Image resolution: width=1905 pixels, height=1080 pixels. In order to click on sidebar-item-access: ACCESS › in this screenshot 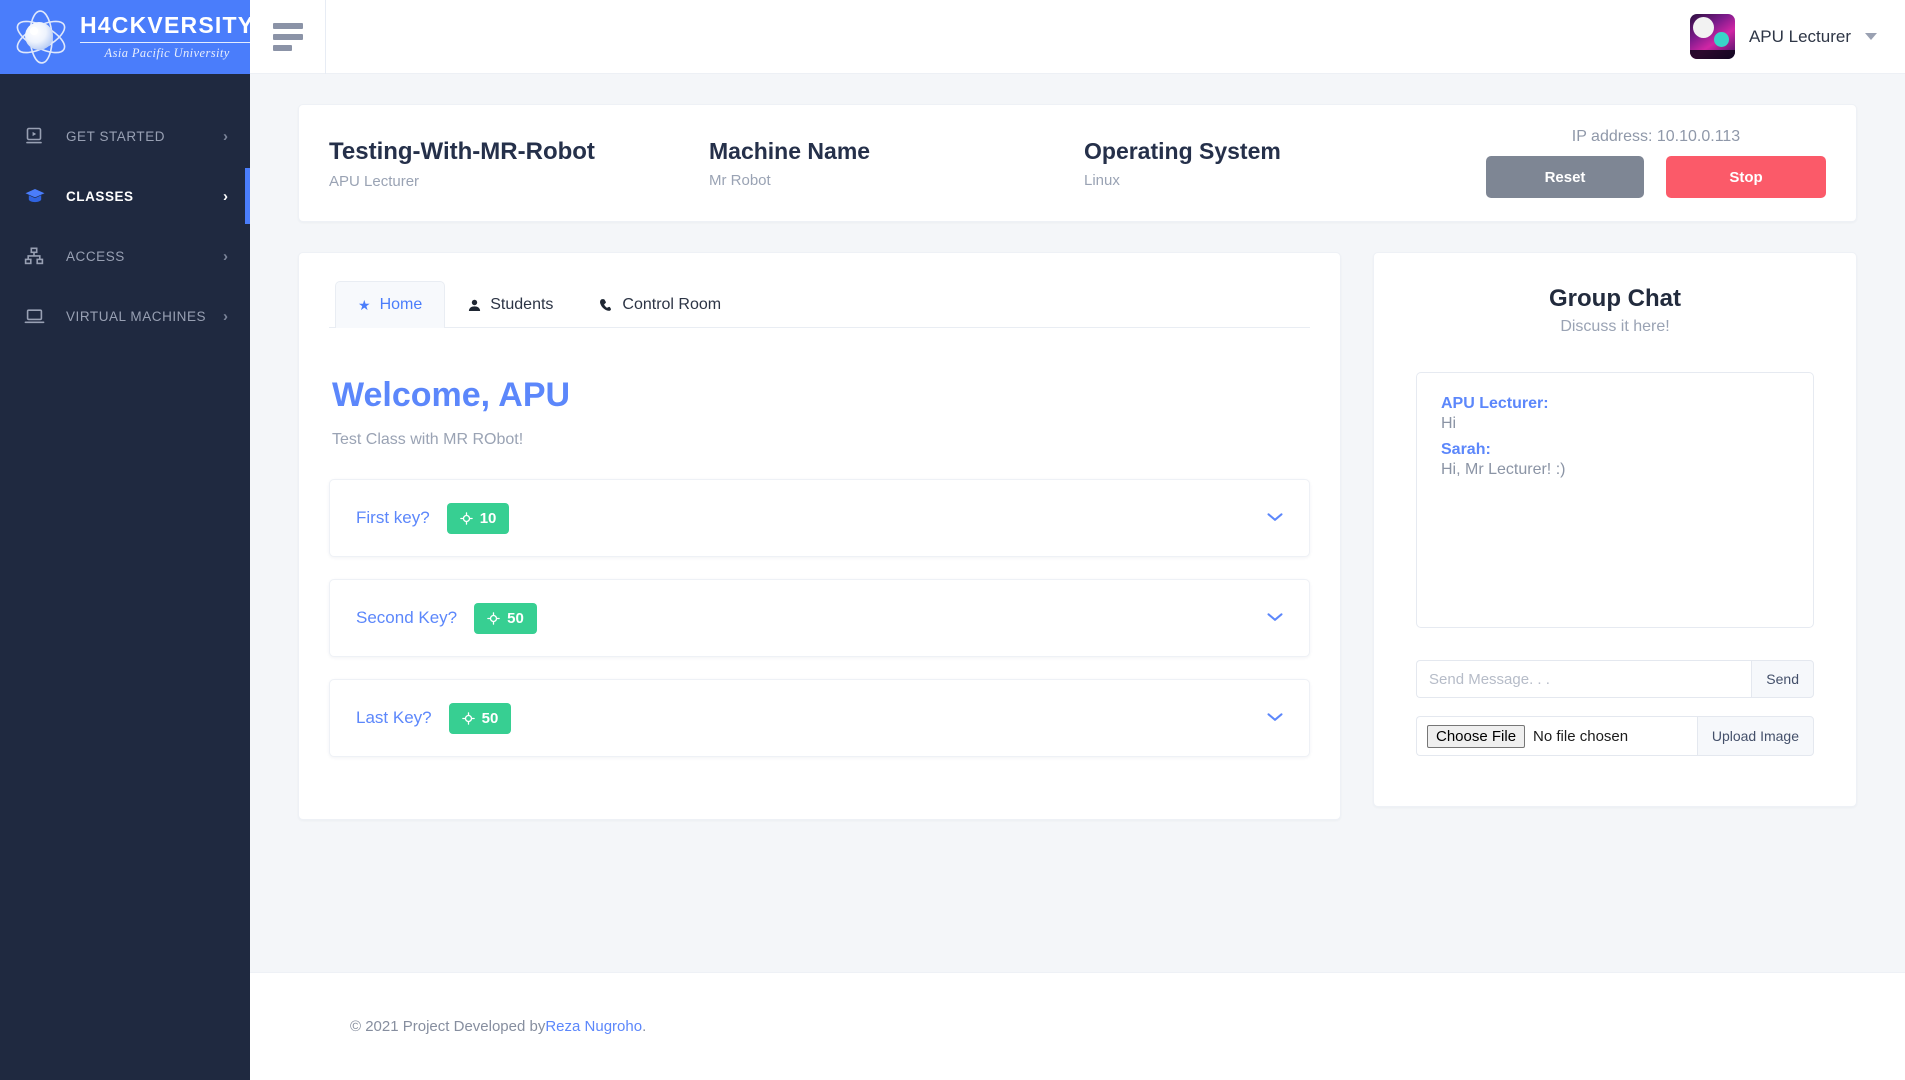, I will do `click(125, 256)`.